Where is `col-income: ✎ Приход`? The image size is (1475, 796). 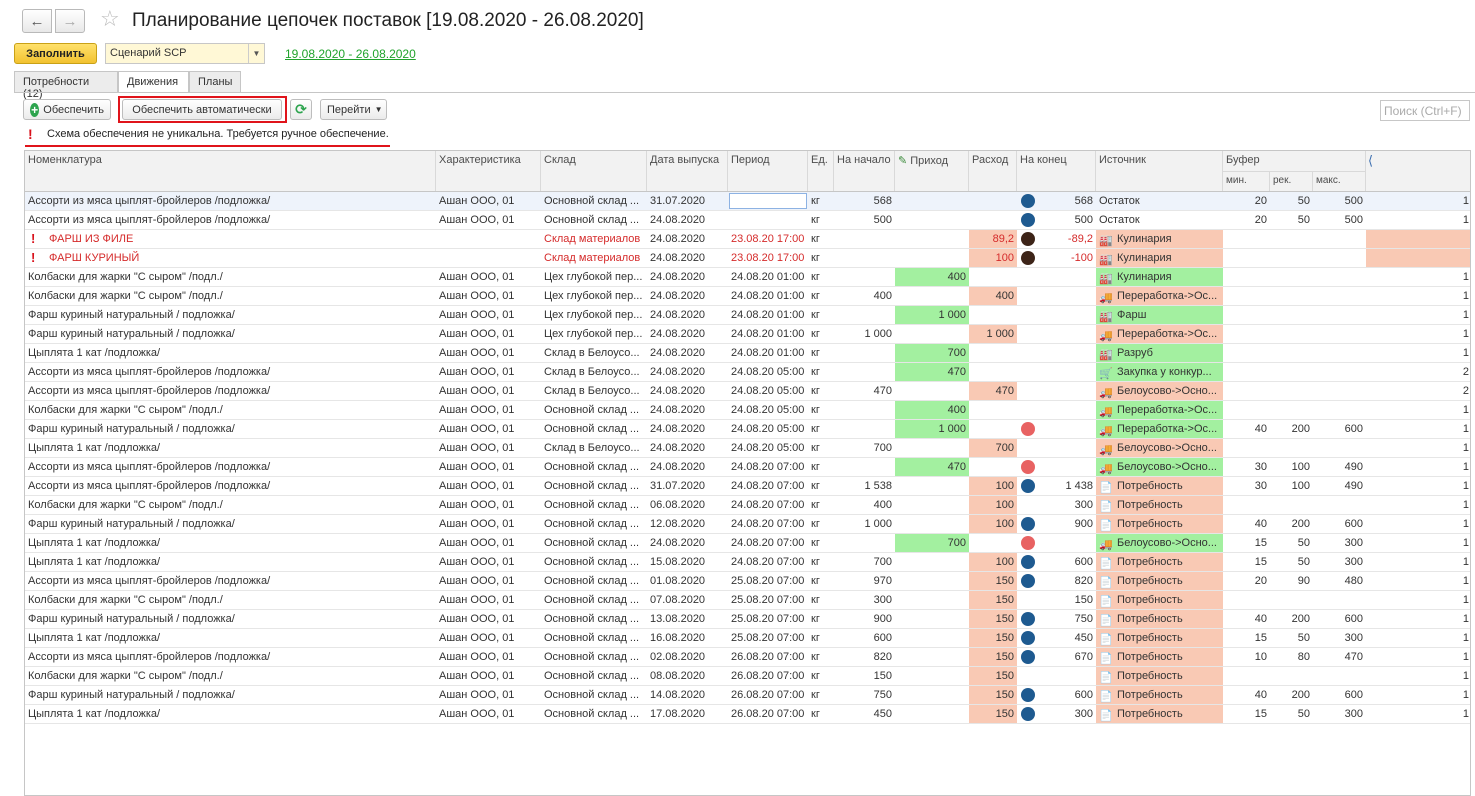
col-income: ✎ Приход is located at coordinates (932, 171).